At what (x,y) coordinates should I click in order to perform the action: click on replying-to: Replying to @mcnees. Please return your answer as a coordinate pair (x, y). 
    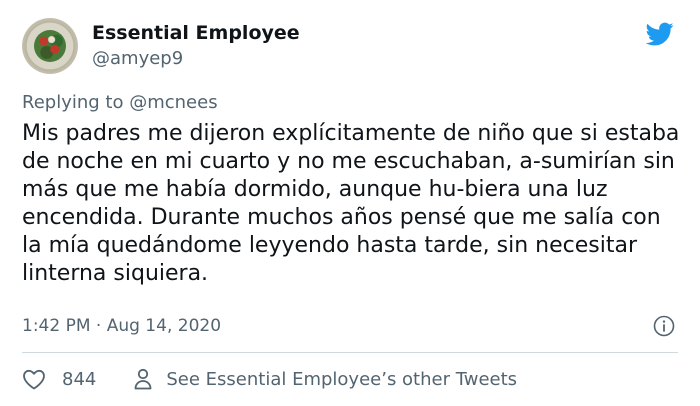
    Looking at the image, I should click on (120, 102).